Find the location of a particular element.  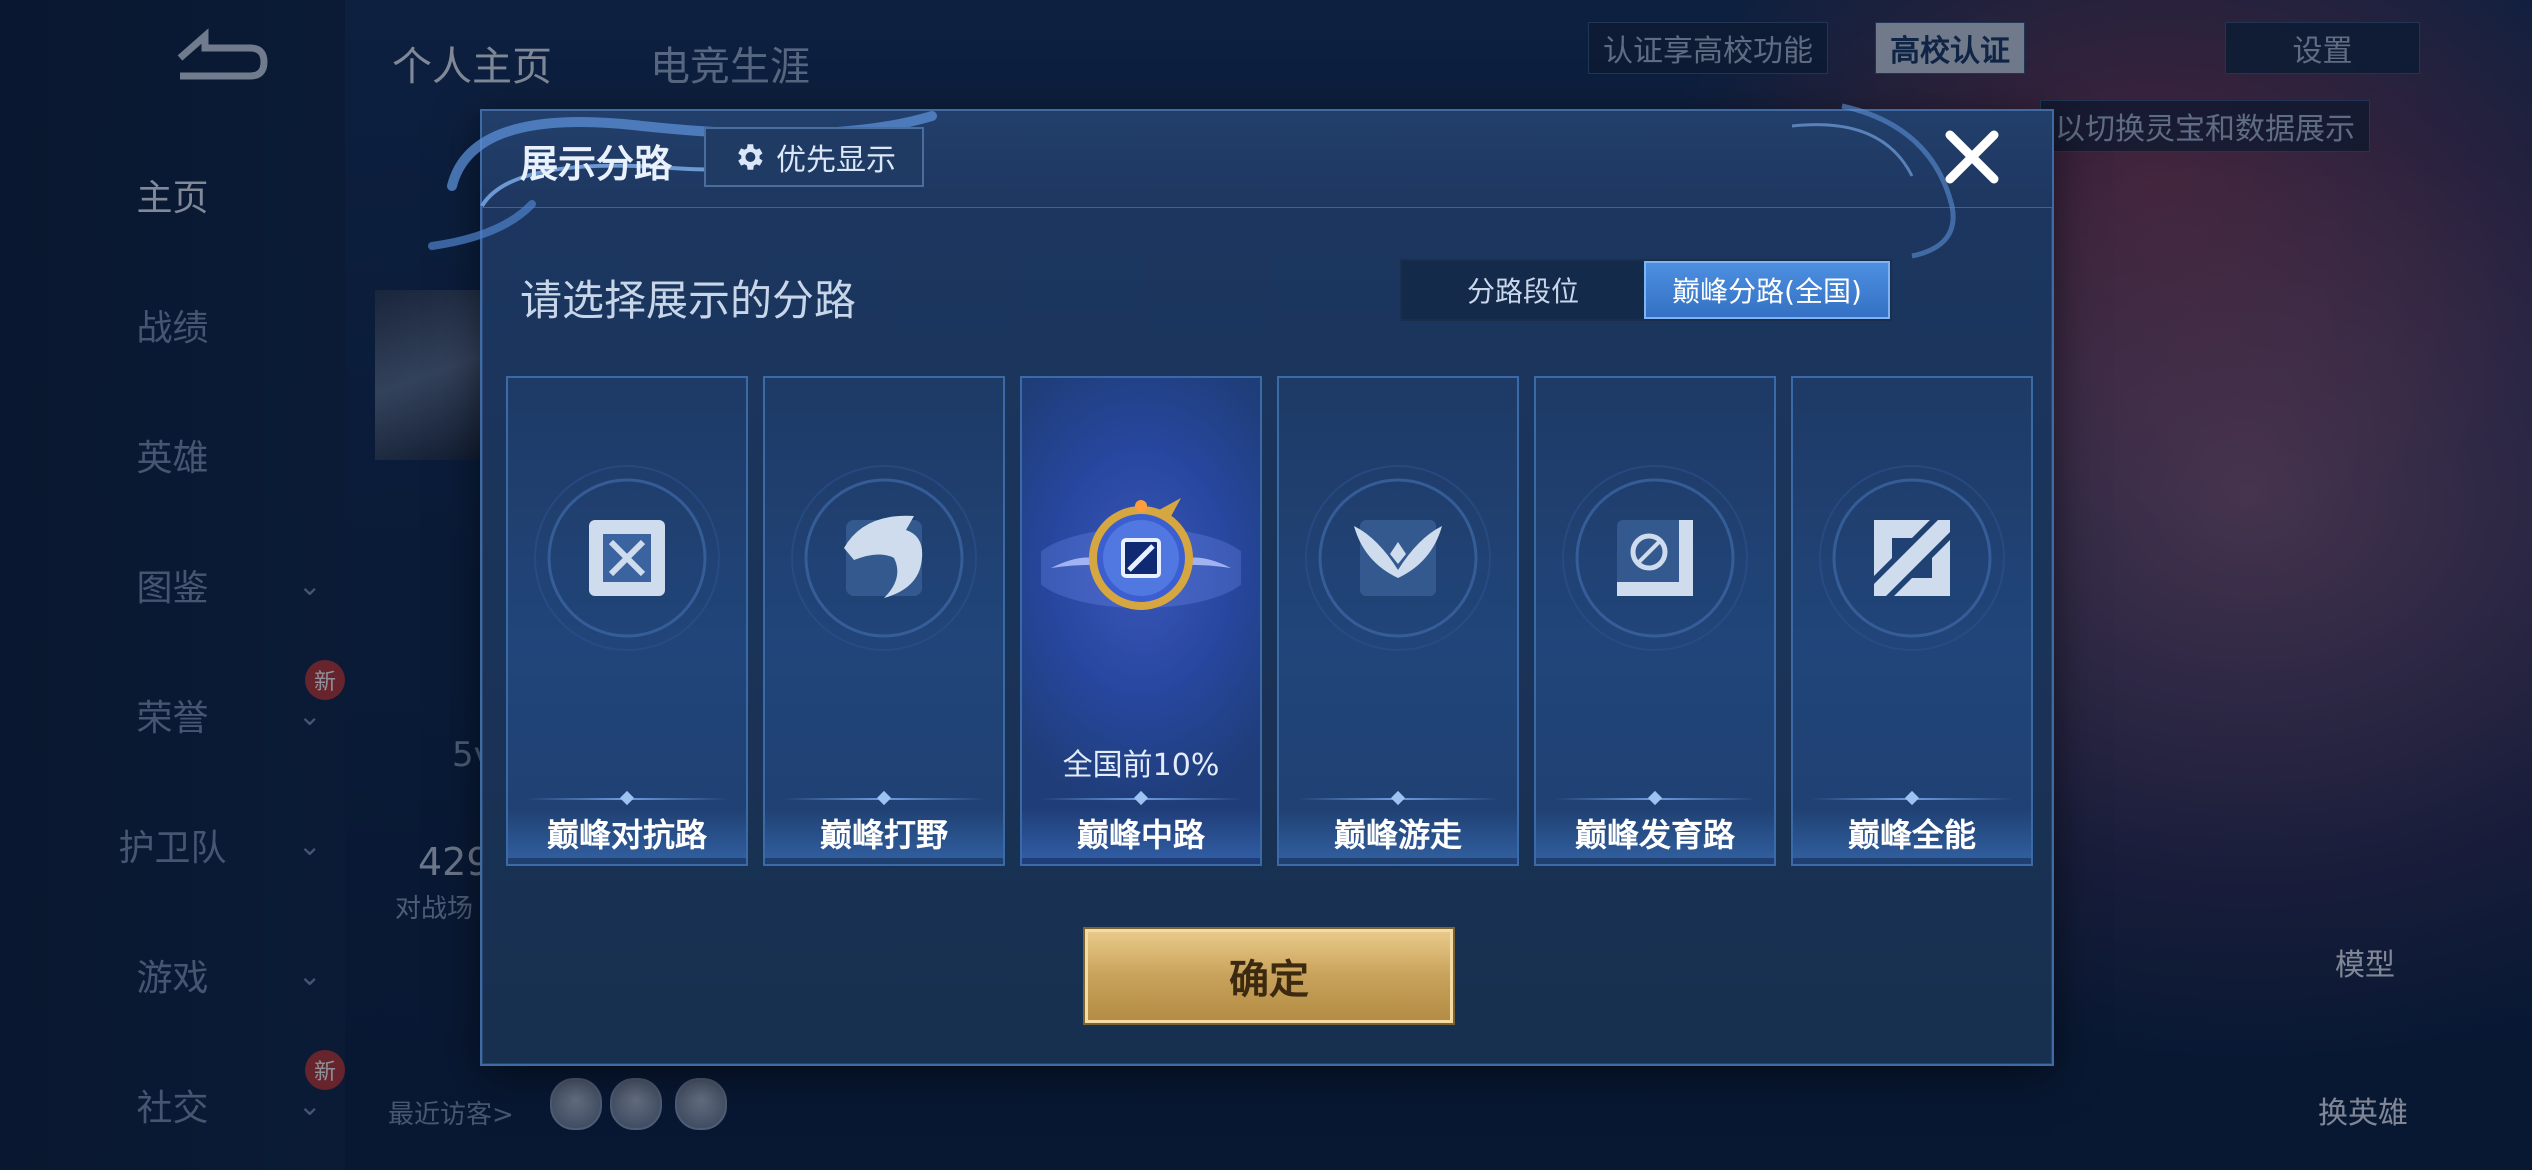

lane-card-label: 巅峰发育路 is located at coordinates (1655, 833).